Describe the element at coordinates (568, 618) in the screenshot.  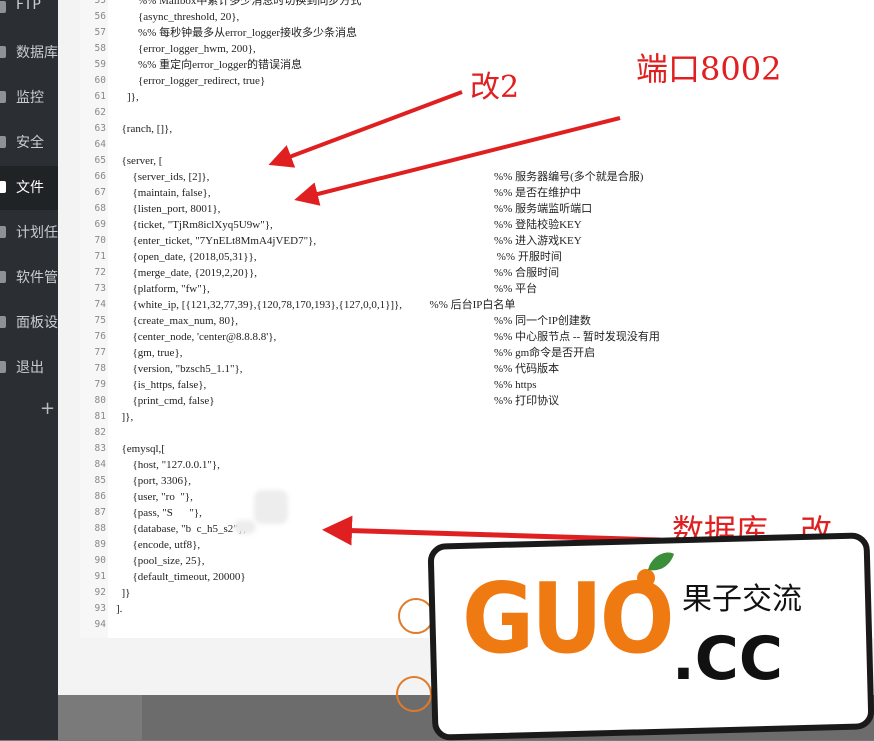
I see `watermark-brand: GUO` at that location.